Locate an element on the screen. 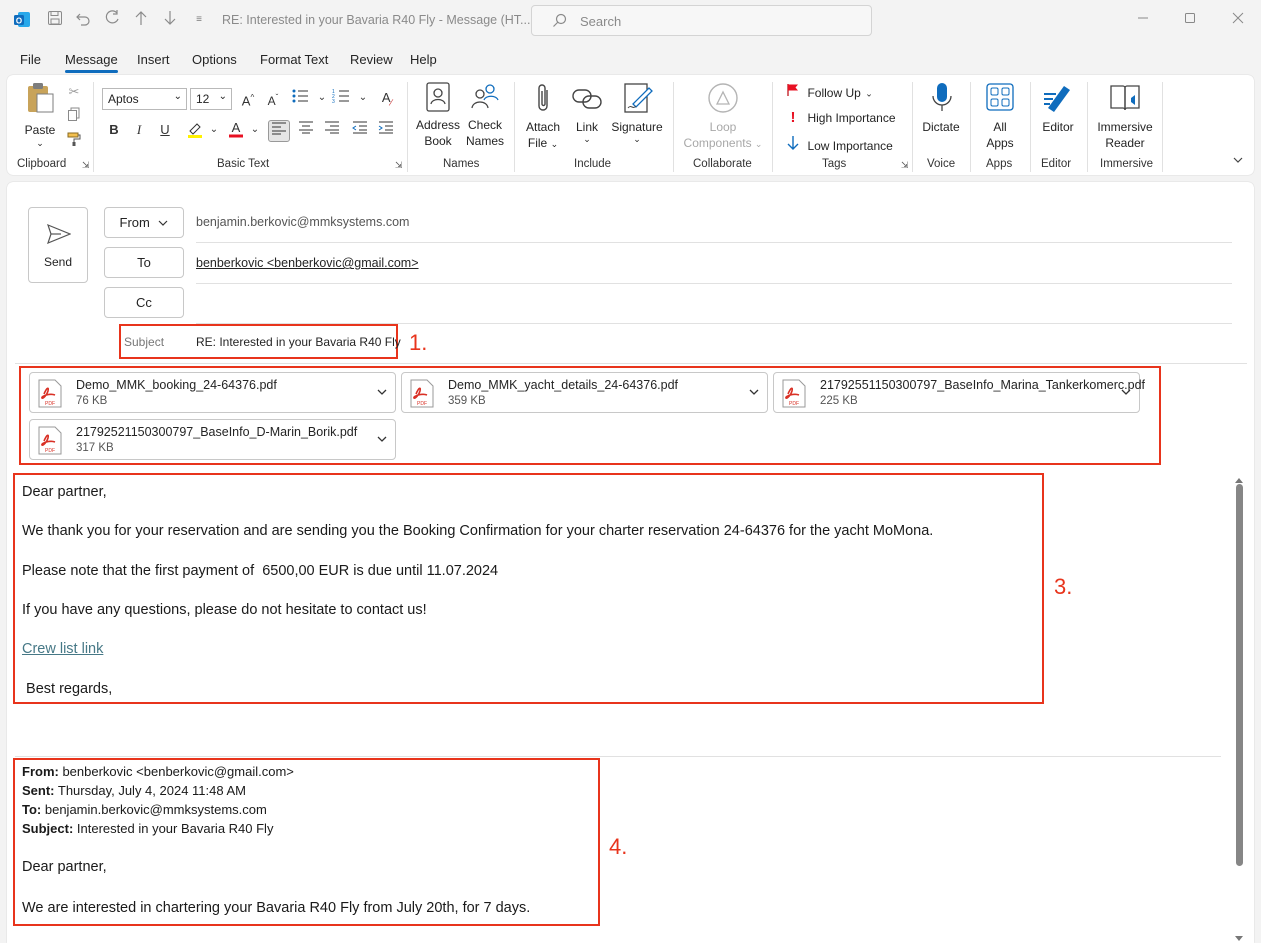  high-importance-label: High Importance is located at coordinates (851, 118).